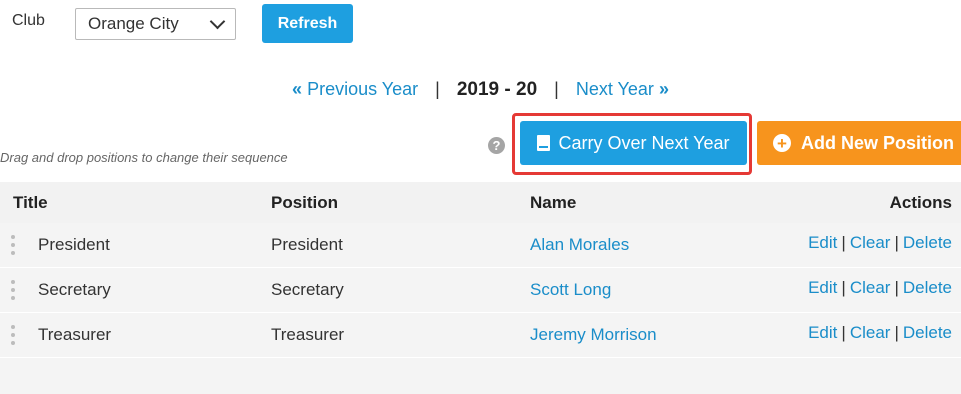 The width and height of the screenshot is (961, 394). I want to click on previous-year-link: « Previous Year, so click(357, 89).